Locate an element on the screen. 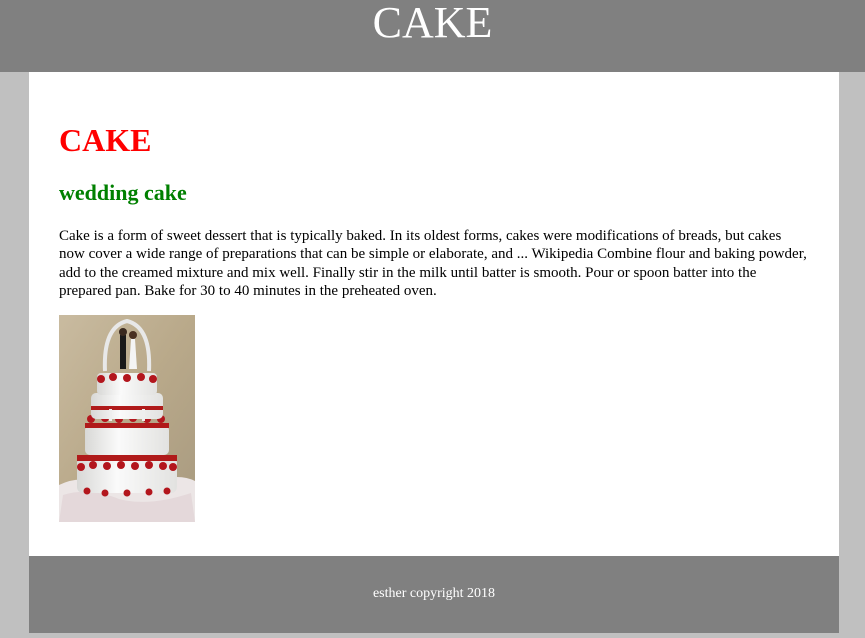  site-title: CAKE is located at coordinates (432, 23).